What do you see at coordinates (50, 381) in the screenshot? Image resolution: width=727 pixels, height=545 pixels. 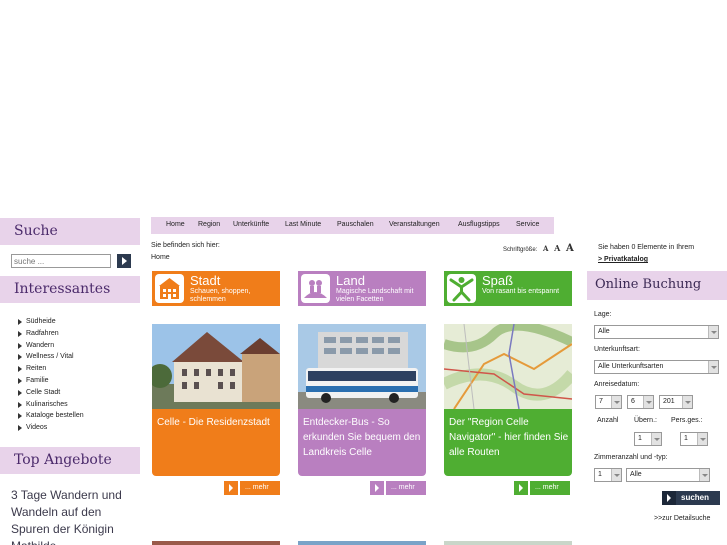 I see `interesting-link: Familie` at bounding box center [50, 381].